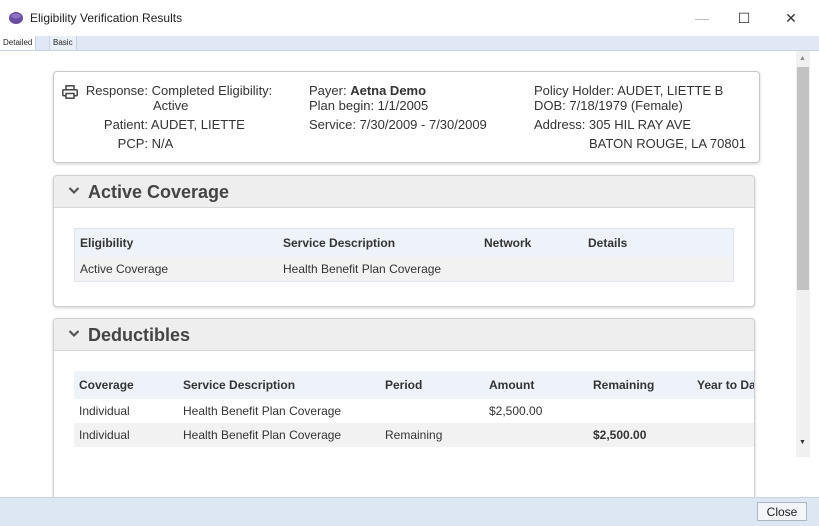  What do you see at coordinates (106, 18) in the screenshot?
I see `window-title: Eligibility Verification Results` at bounding box center [106, 18].